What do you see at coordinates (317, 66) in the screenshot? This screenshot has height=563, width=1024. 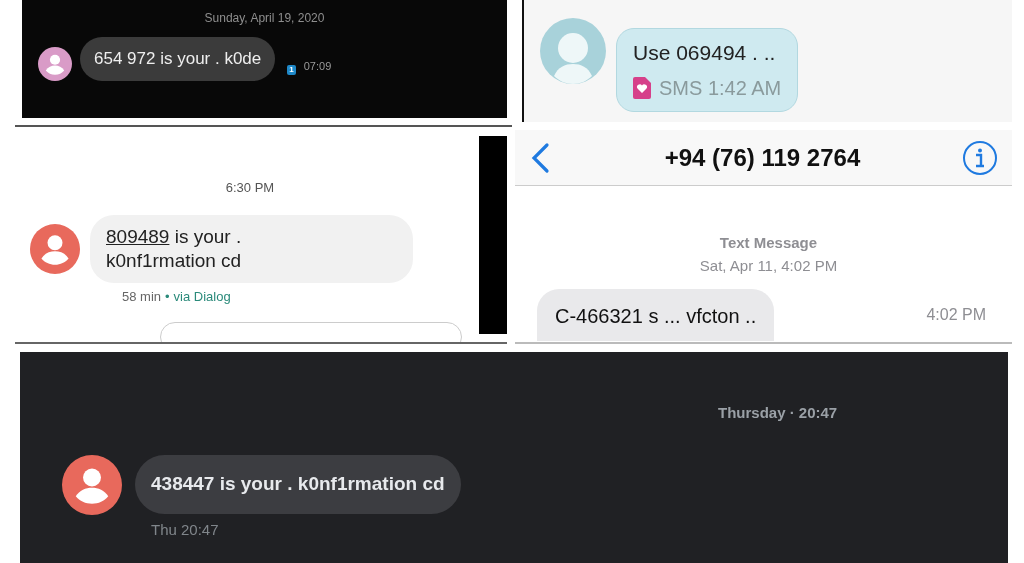 I see `message-time: 07:09` at bounding box center [317, 66].